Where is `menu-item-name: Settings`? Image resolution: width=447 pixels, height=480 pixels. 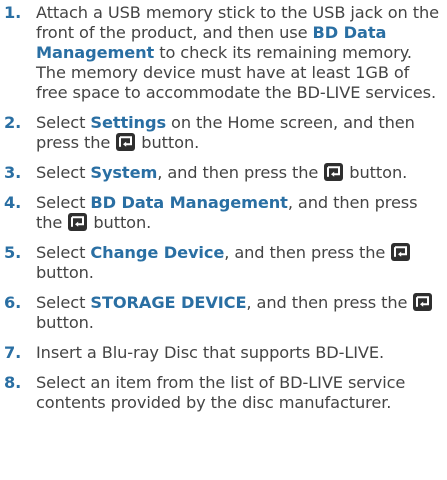
menu-item-name: Settings is located at coordinates (128, 122).